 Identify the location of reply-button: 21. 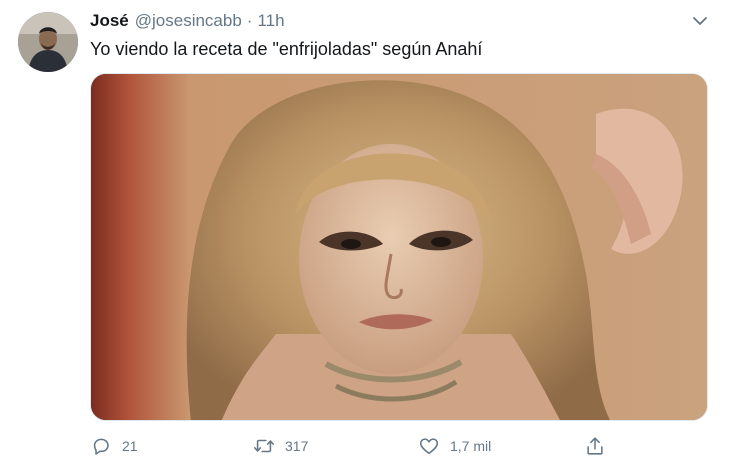
(114, 446).